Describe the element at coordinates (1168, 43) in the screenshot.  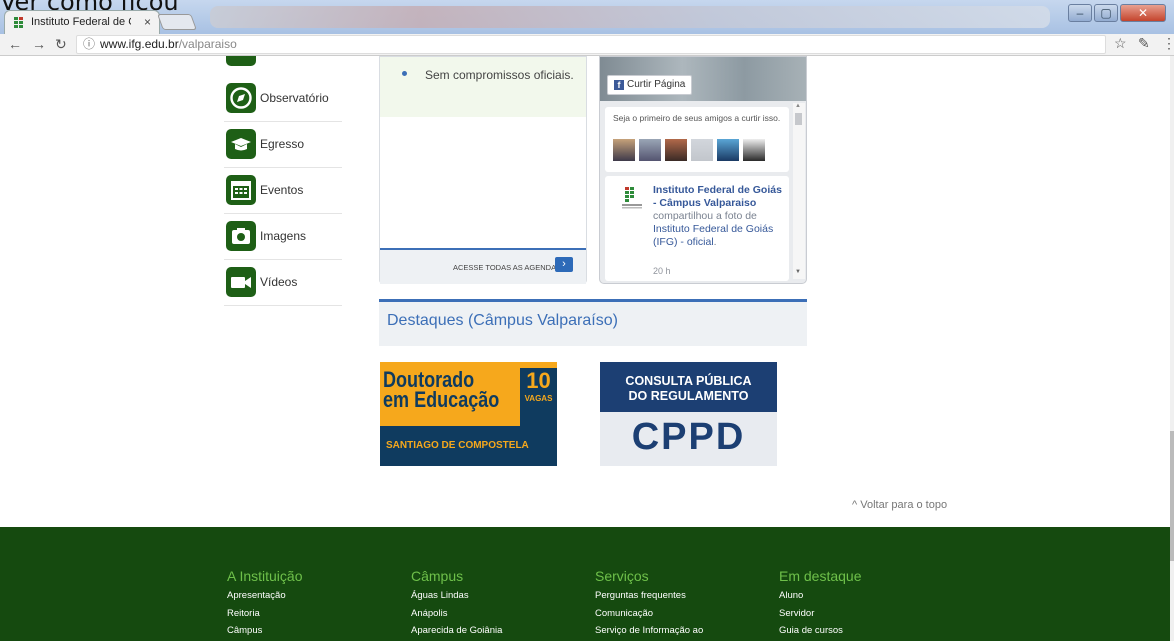
I see `menu-icon: ⋮` at that location.